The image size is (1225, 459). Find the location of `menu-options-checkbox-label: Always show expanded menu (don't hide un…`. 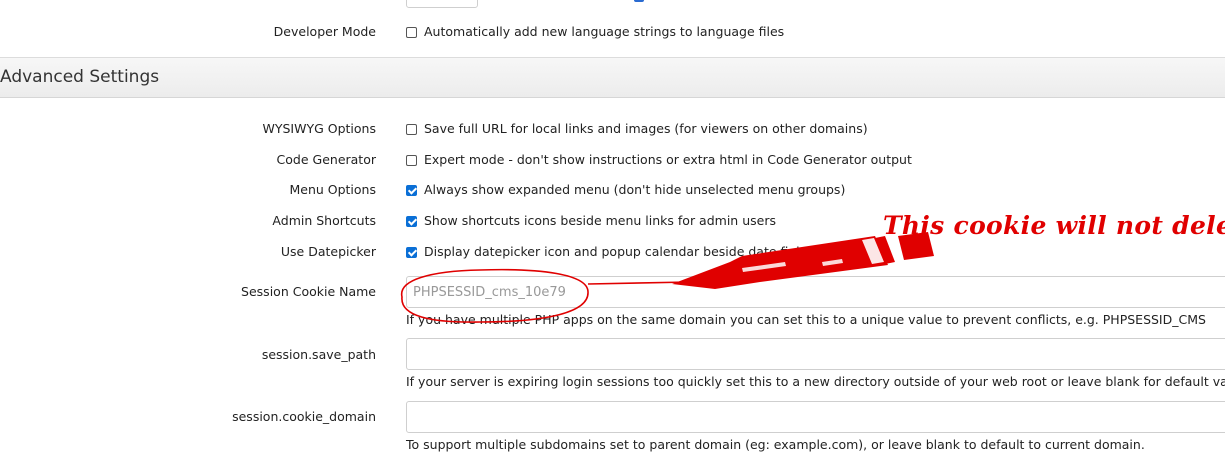

menu-options-checkbox-label: Always show expanded menu (don't hide un… is located at coordinates (635, 189).